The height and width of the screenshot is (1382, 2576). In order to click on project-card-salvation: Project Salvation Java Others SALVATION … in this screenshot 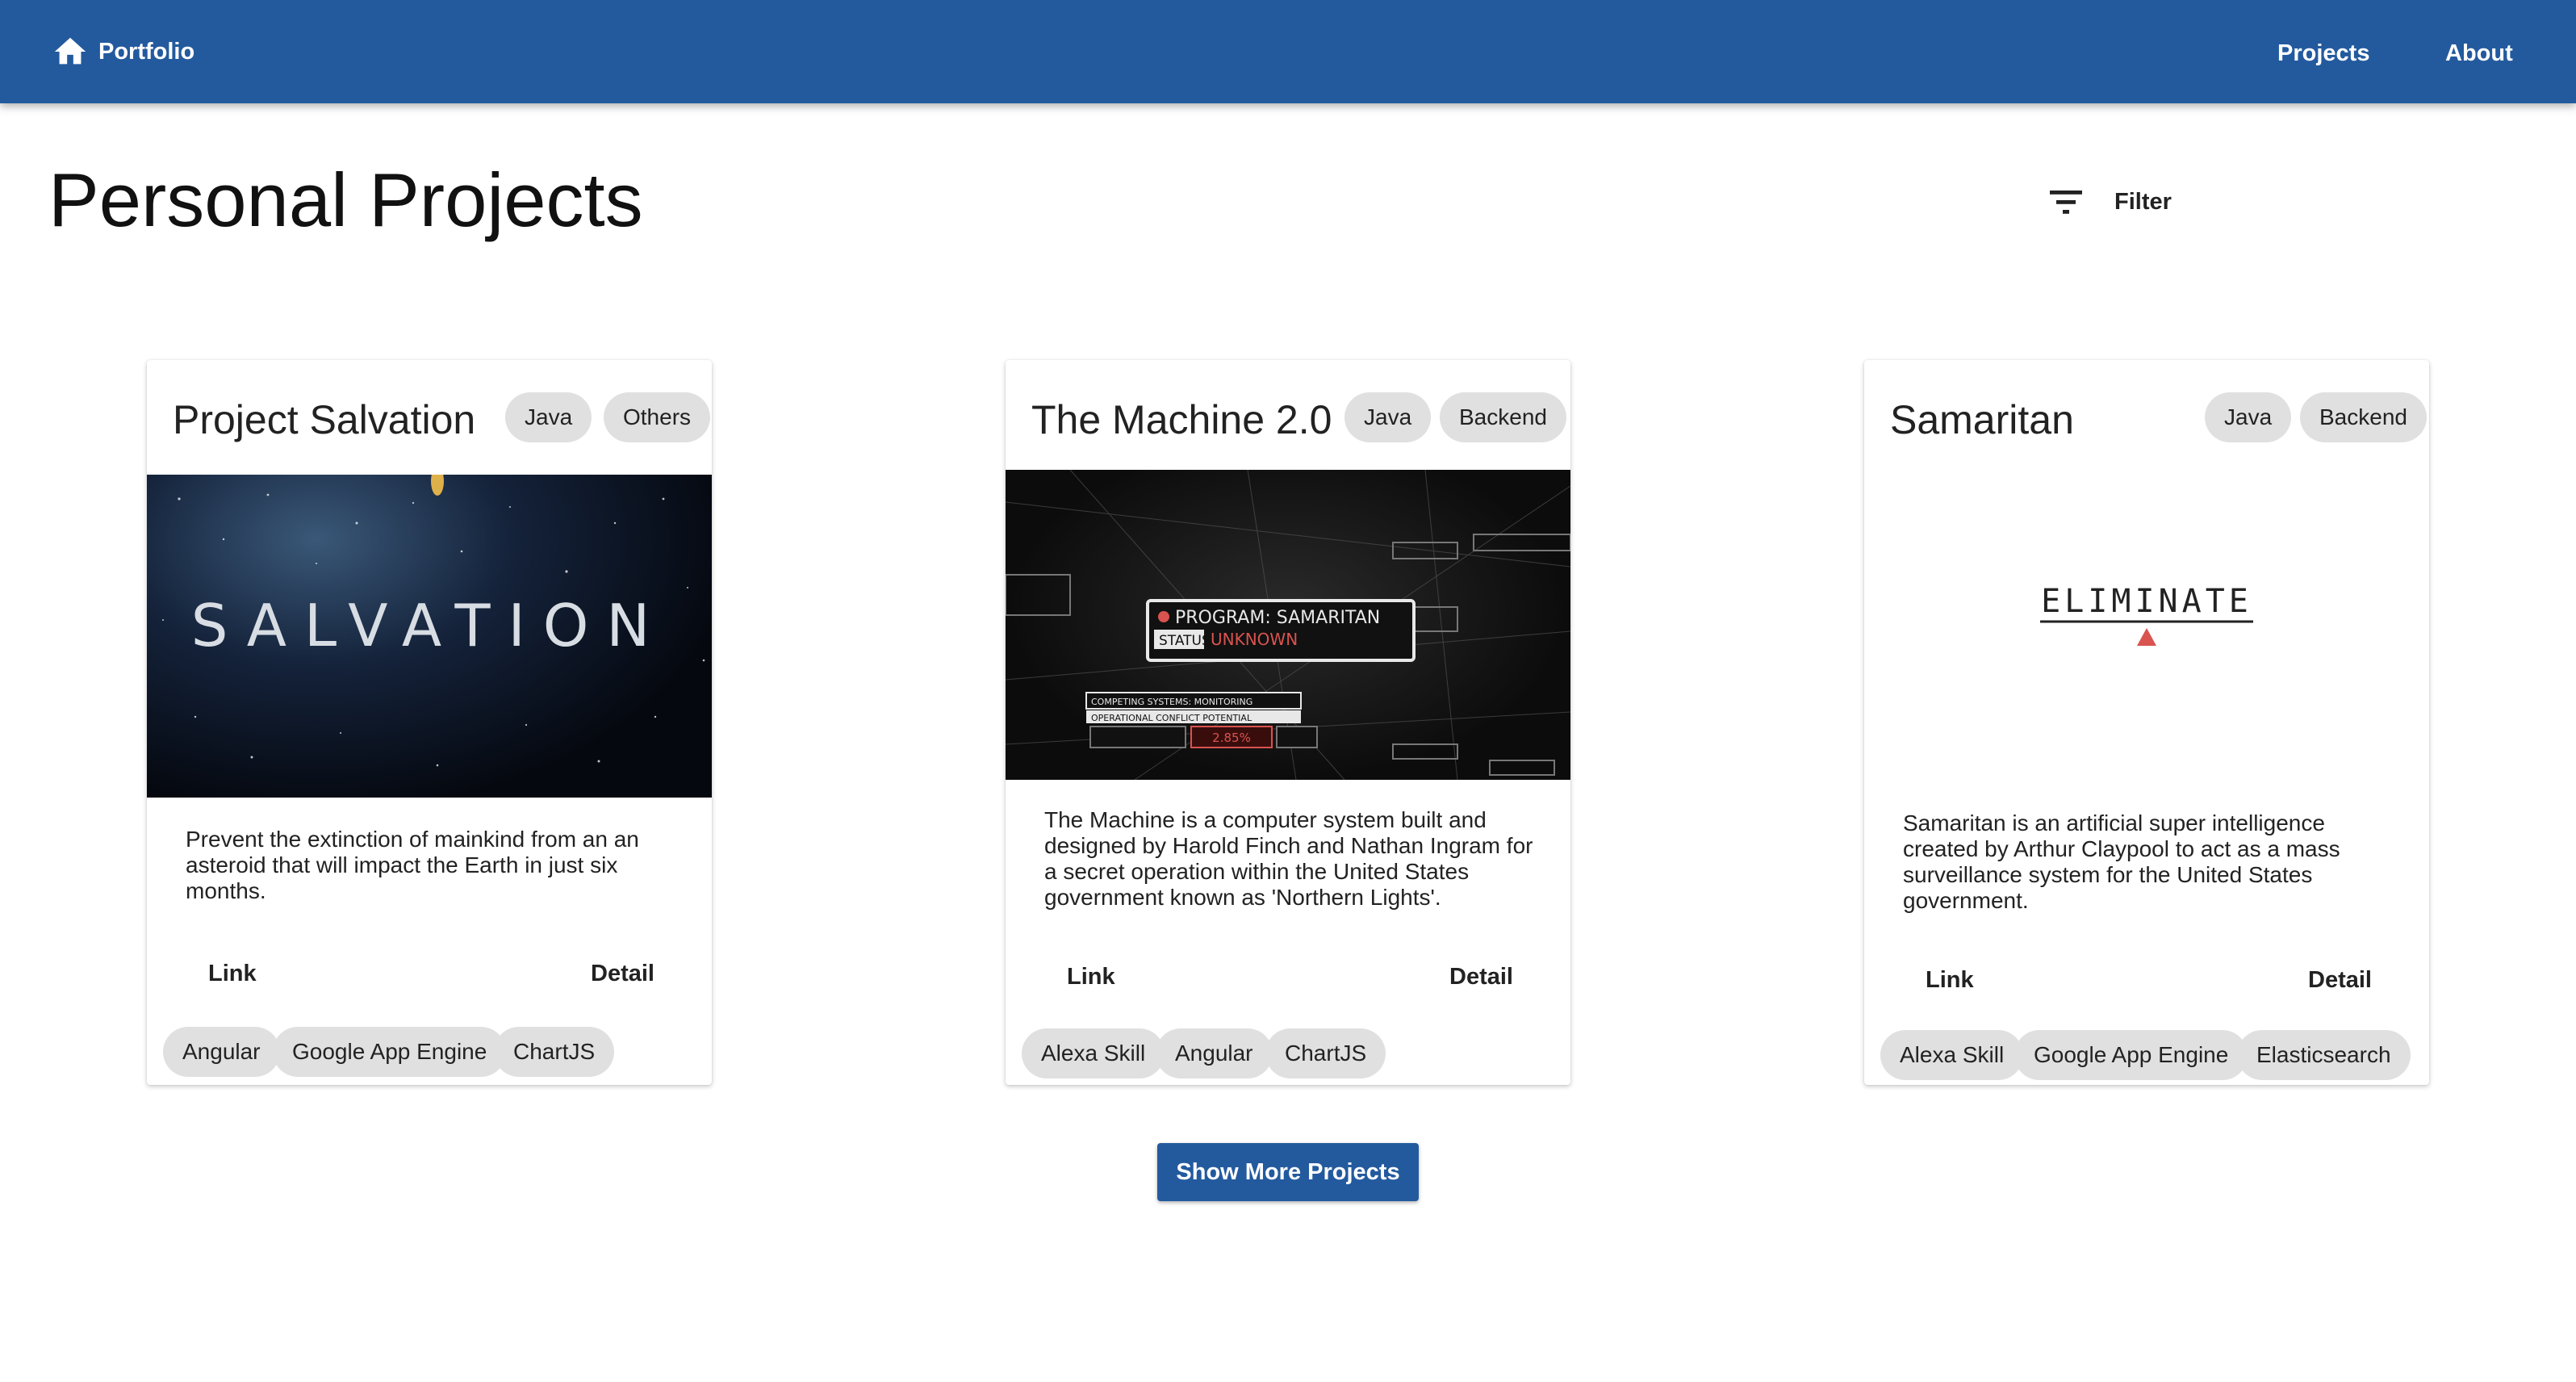, I will do `click(429, 722)`.